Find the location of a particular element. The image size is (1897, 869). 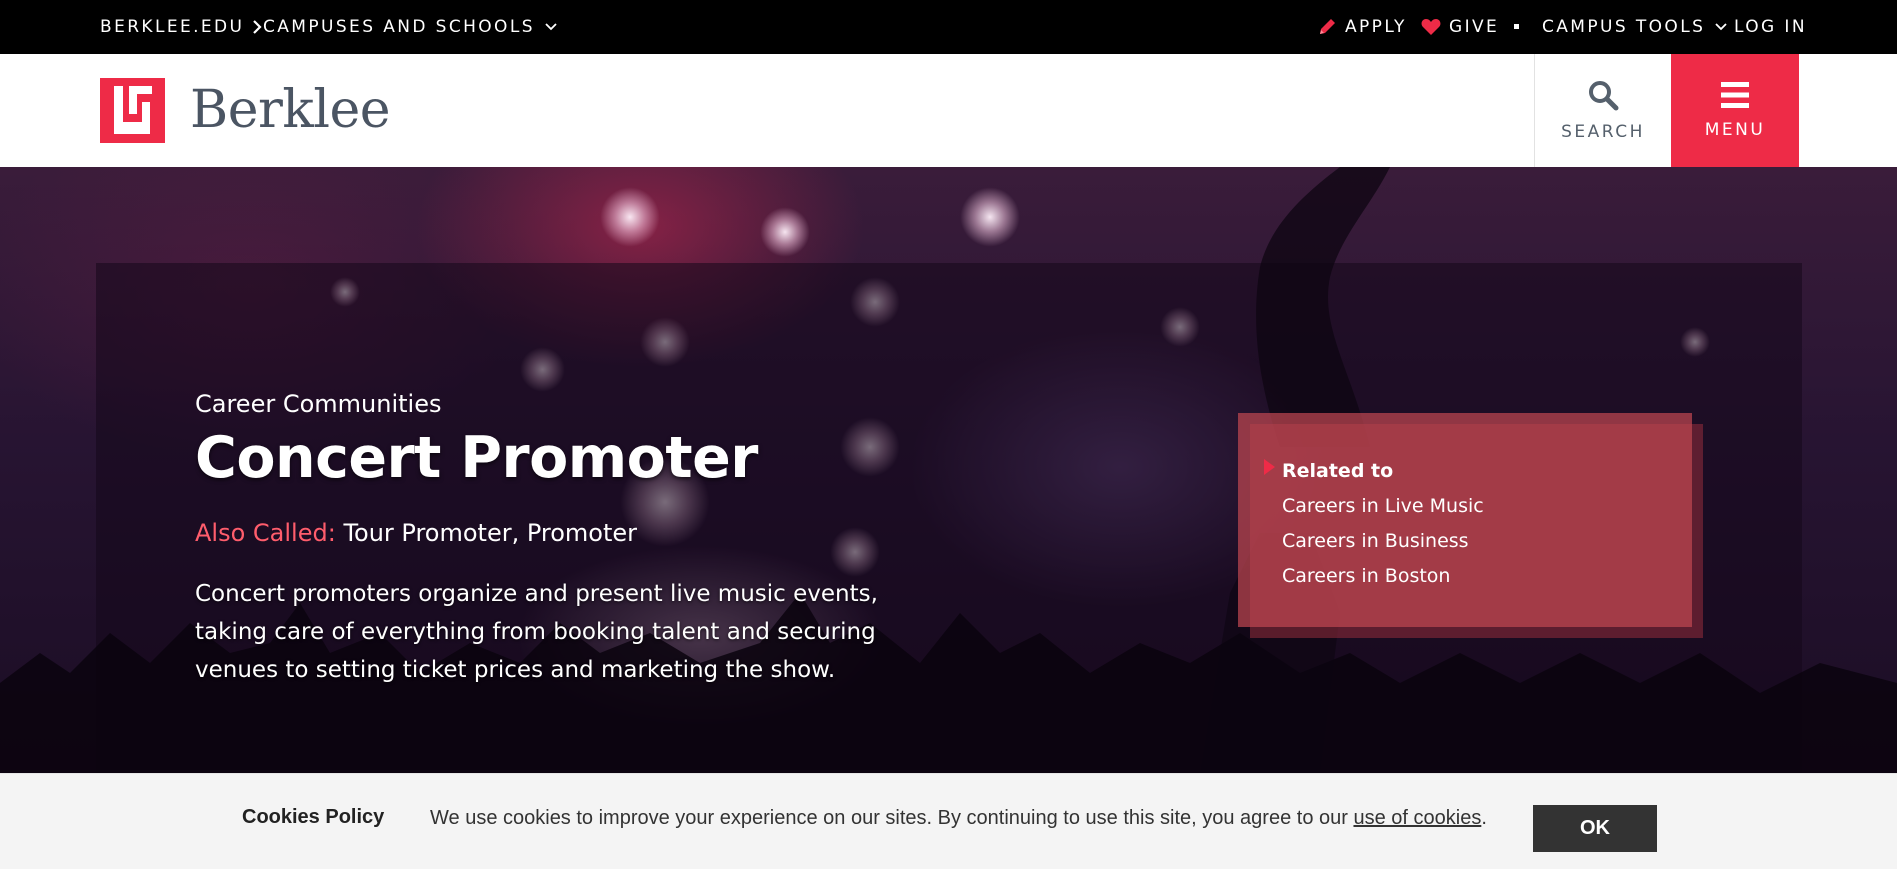

hero-eyebrow: Career Communities is located at coordinates (318, 404).